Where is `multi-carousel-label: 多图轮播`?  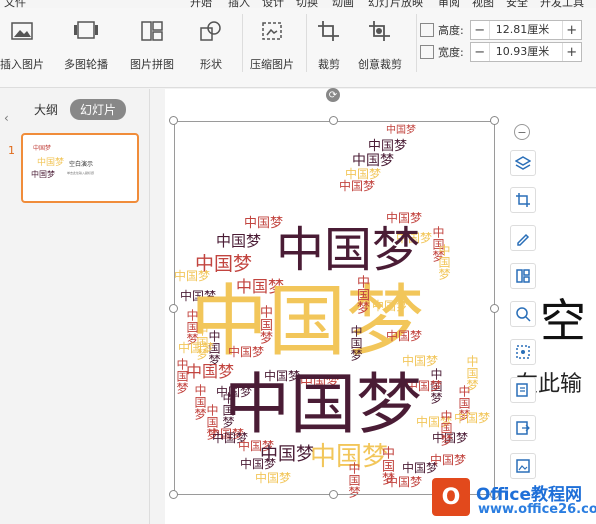
multi-carousel-label: 多图轮播 is located at coordinates (86, 64).